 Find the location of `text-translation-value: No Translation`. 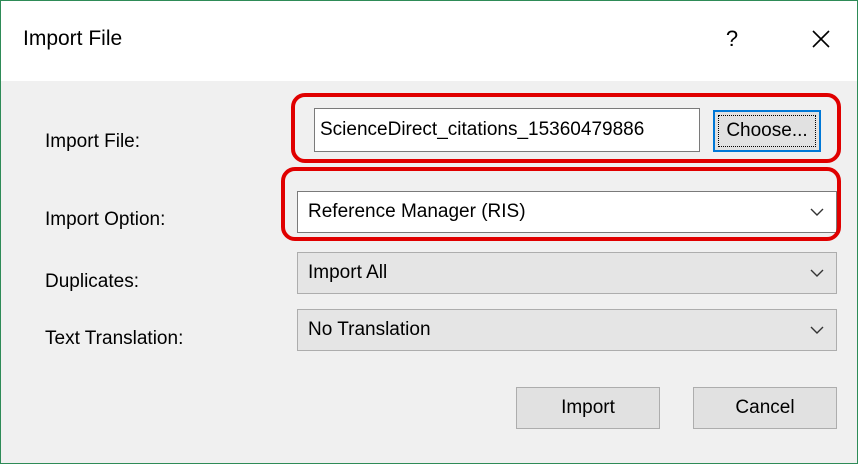

text-translation-value: No Translation is located at coordinates (369, 329).